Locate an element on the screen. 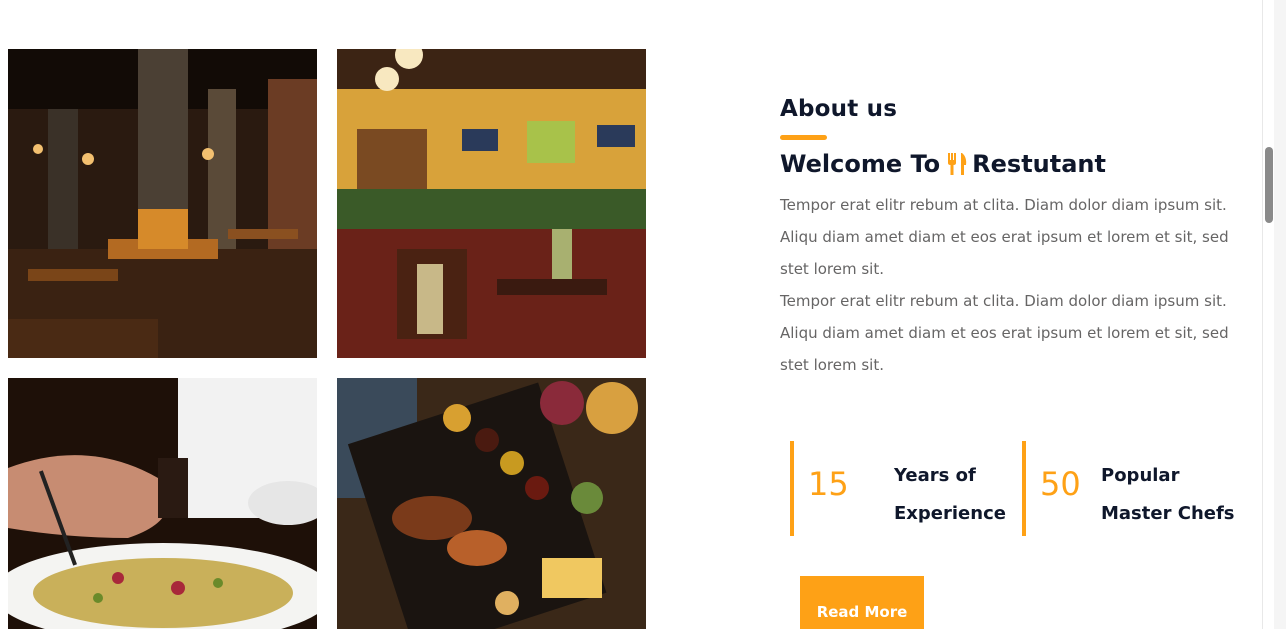  dining-hand-salad-image is located at coordinates (162, 503).